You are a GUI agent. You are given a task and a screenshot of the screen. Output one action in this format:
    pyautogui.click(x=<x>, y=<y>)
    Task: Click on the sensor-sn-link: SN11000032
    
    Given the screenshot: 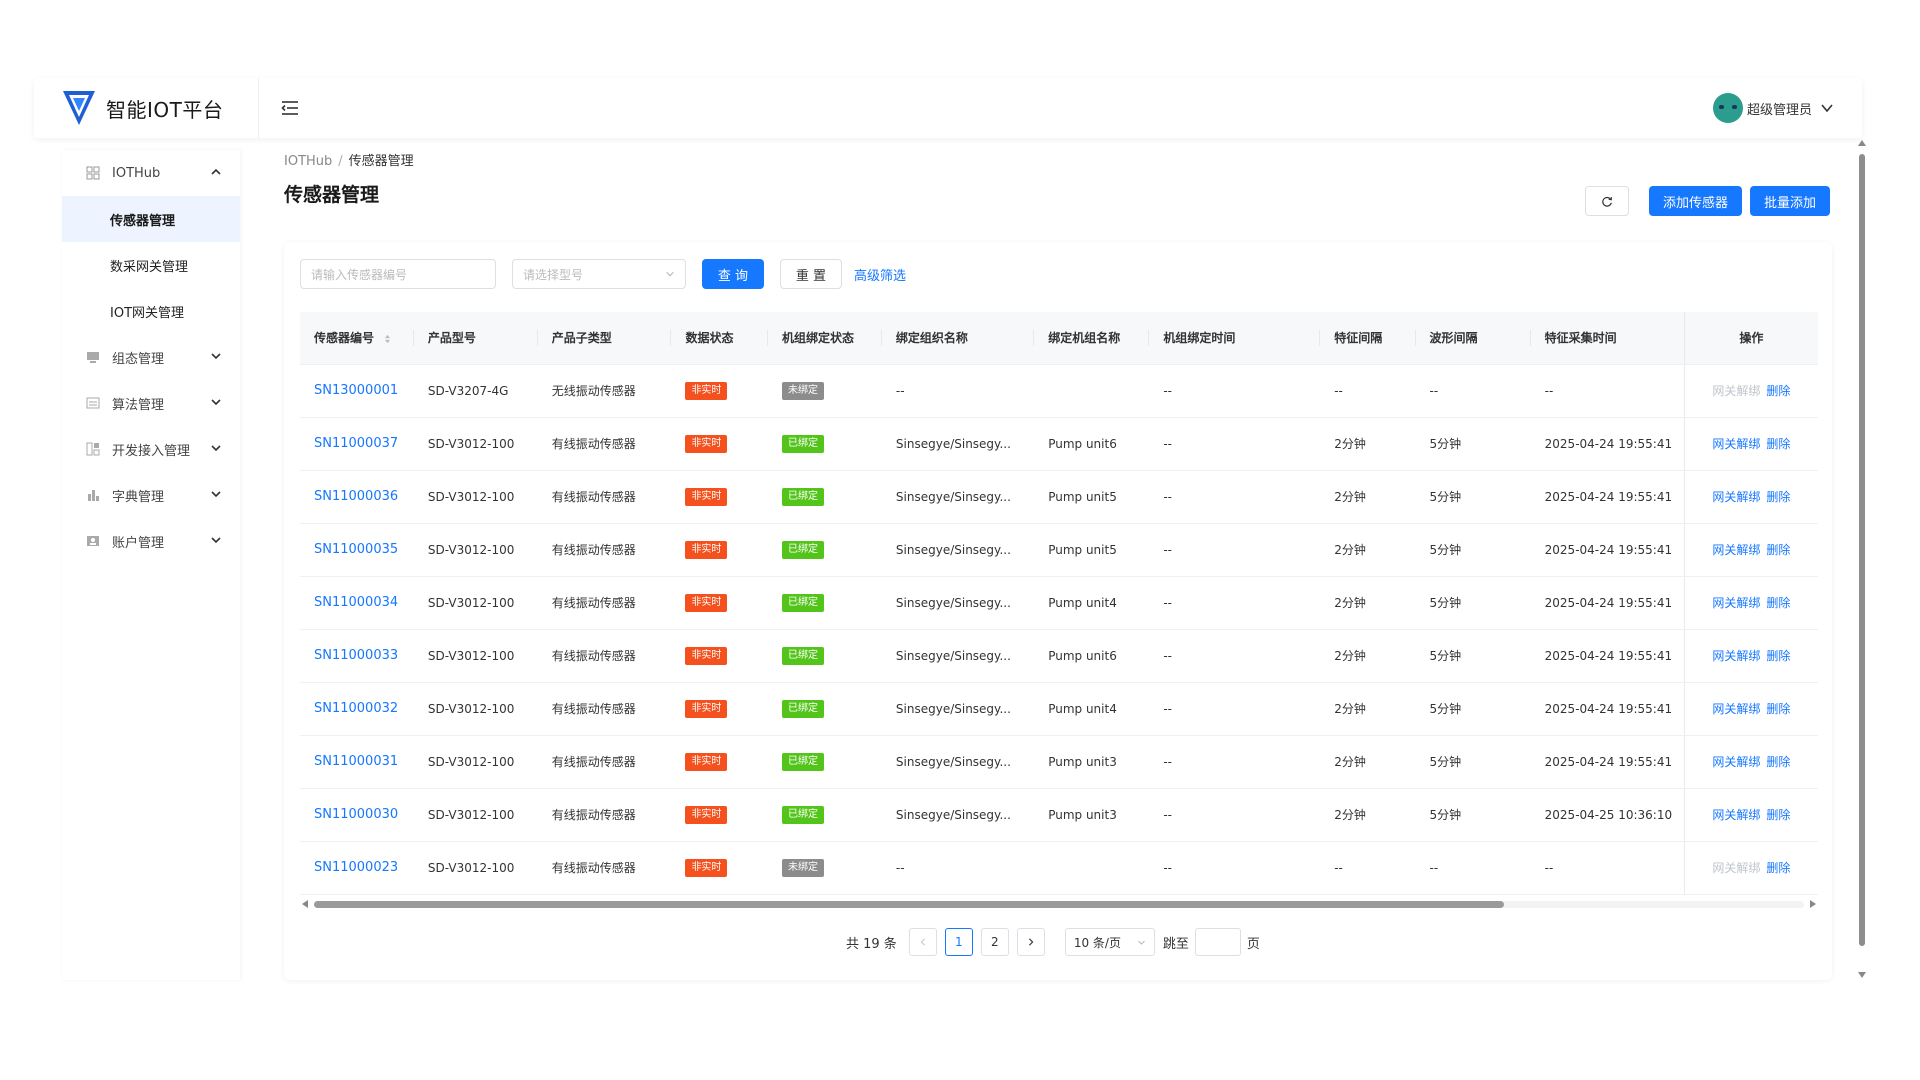 What is the action you would take?
    pyautogui.click(x=356, y=708)
    